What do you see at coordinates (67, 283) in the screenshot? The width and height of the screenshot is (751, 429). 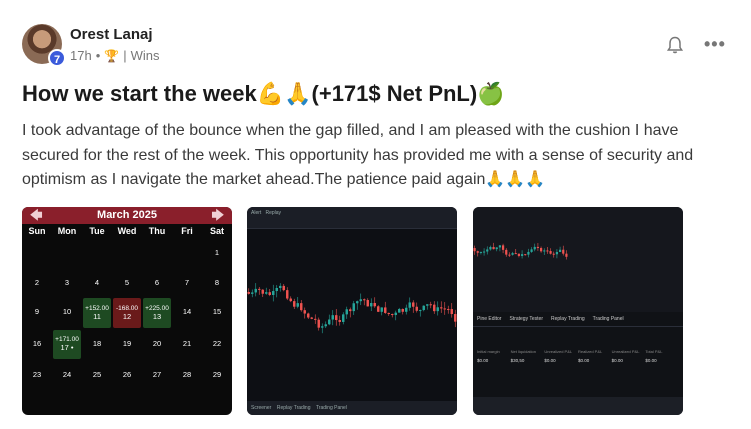 I see `calendar-day: 3` at bounding box center [67, 283].